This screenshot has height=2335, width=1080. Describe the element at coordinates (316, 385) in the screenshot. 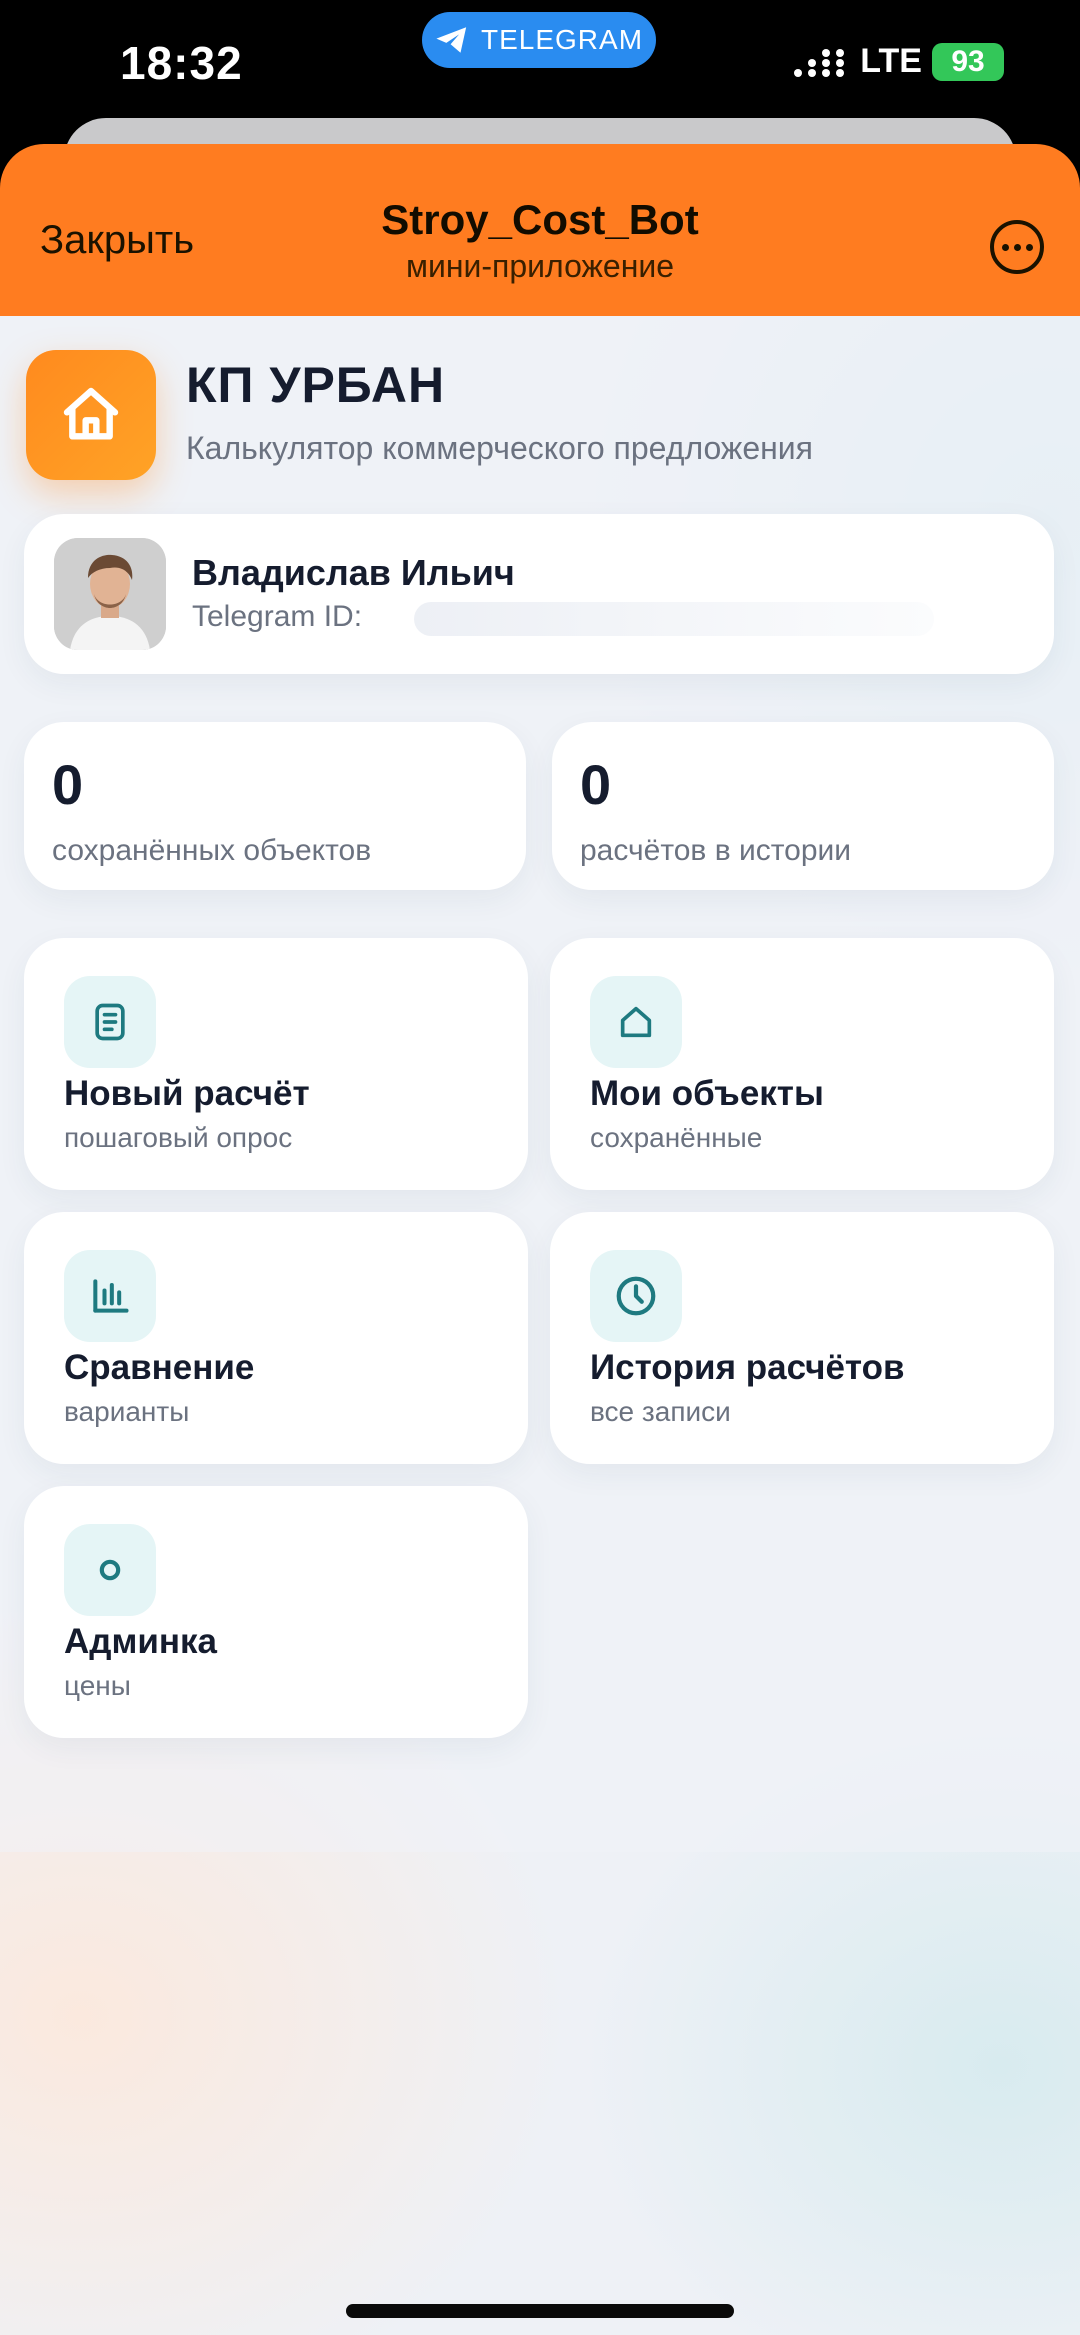

I see `app-title: КП УРБАН` at that location.